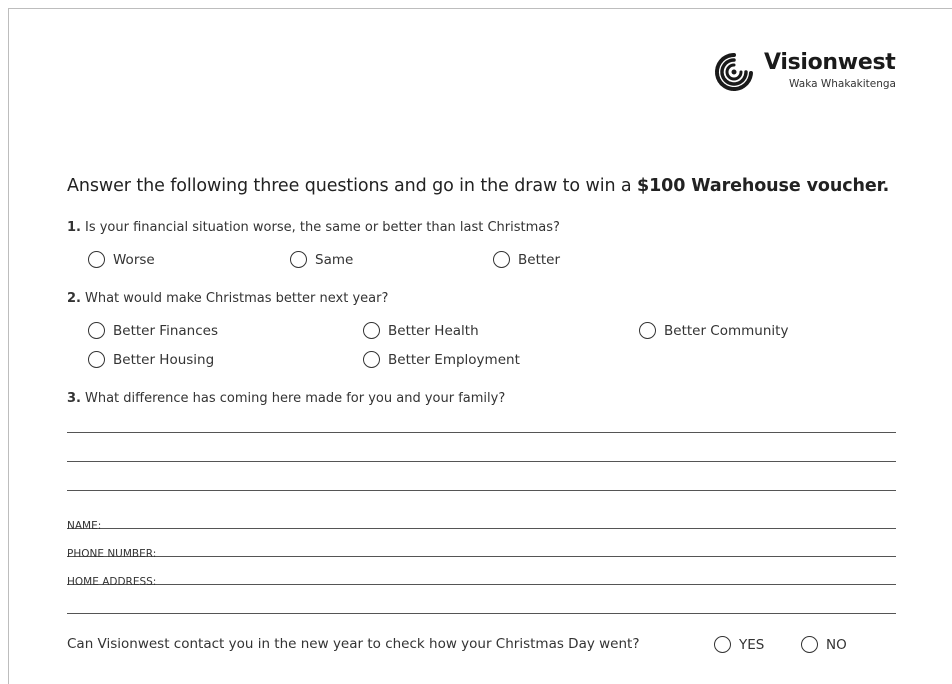  I want to click on logo-tagline: Waka Whakakitenga, so click(842, 84).